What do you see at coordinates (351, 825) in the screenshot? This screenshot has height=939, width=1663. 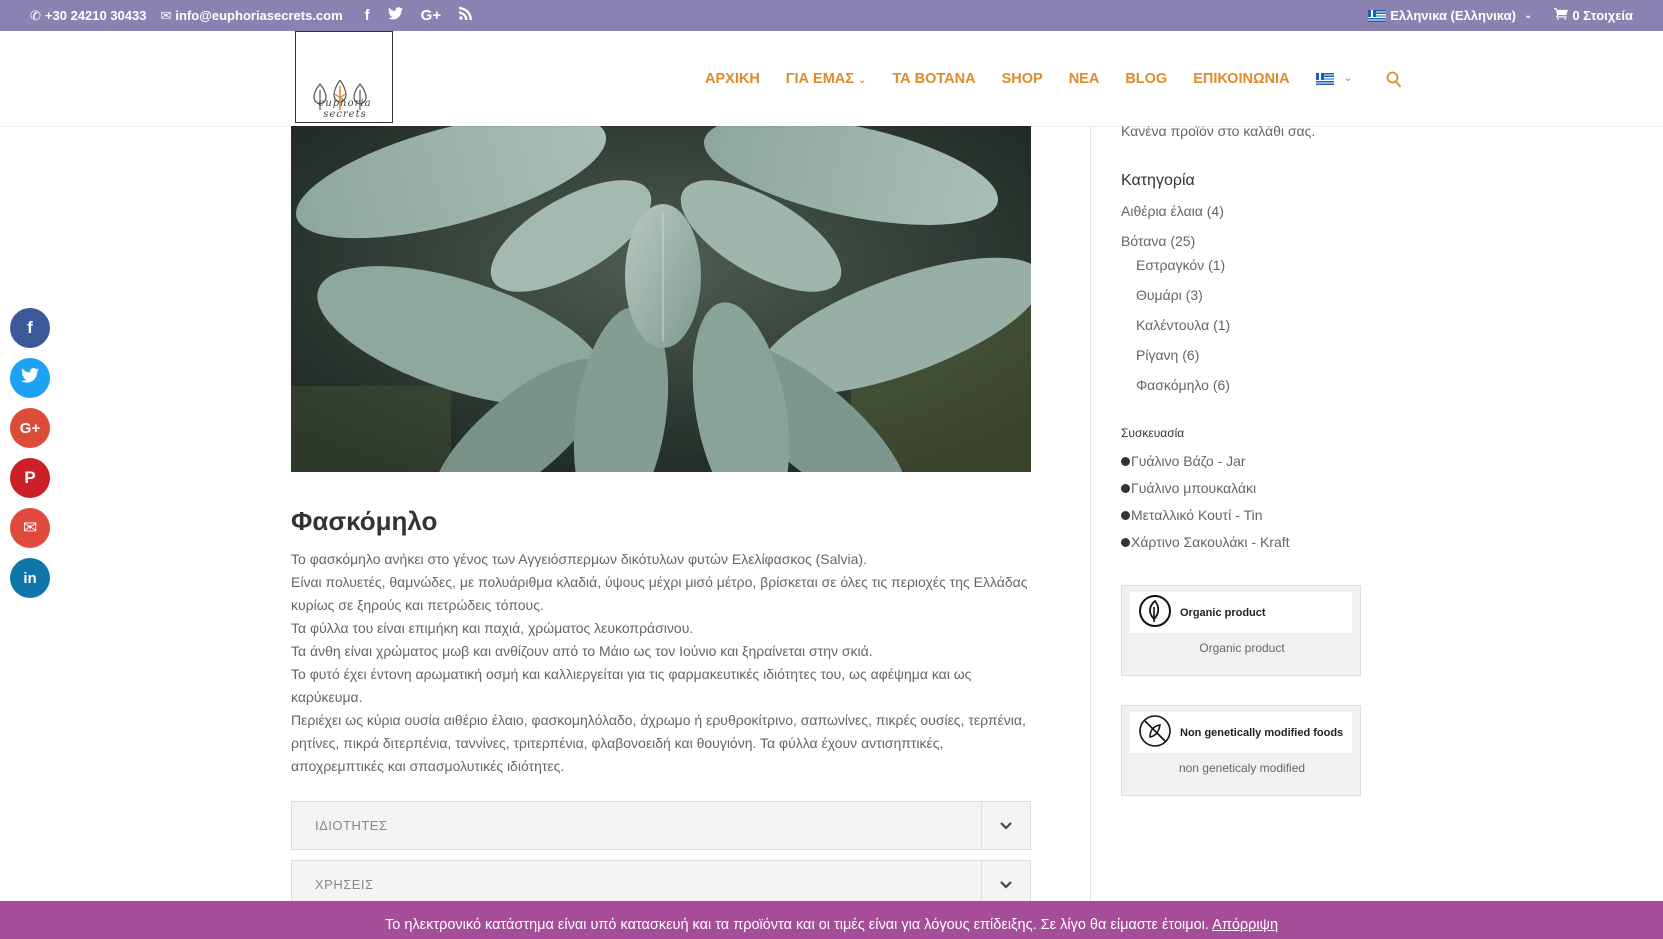 I see `accordion-label: ΙΔΙΟΤΗΤΕΣ` at bounding box center [351, 825].